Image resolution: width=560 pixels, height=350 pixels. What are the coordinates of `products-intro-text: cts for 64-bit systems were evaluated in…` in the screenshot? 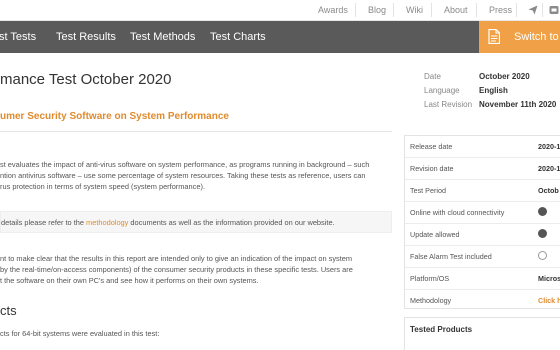 It's located at (80, 333).